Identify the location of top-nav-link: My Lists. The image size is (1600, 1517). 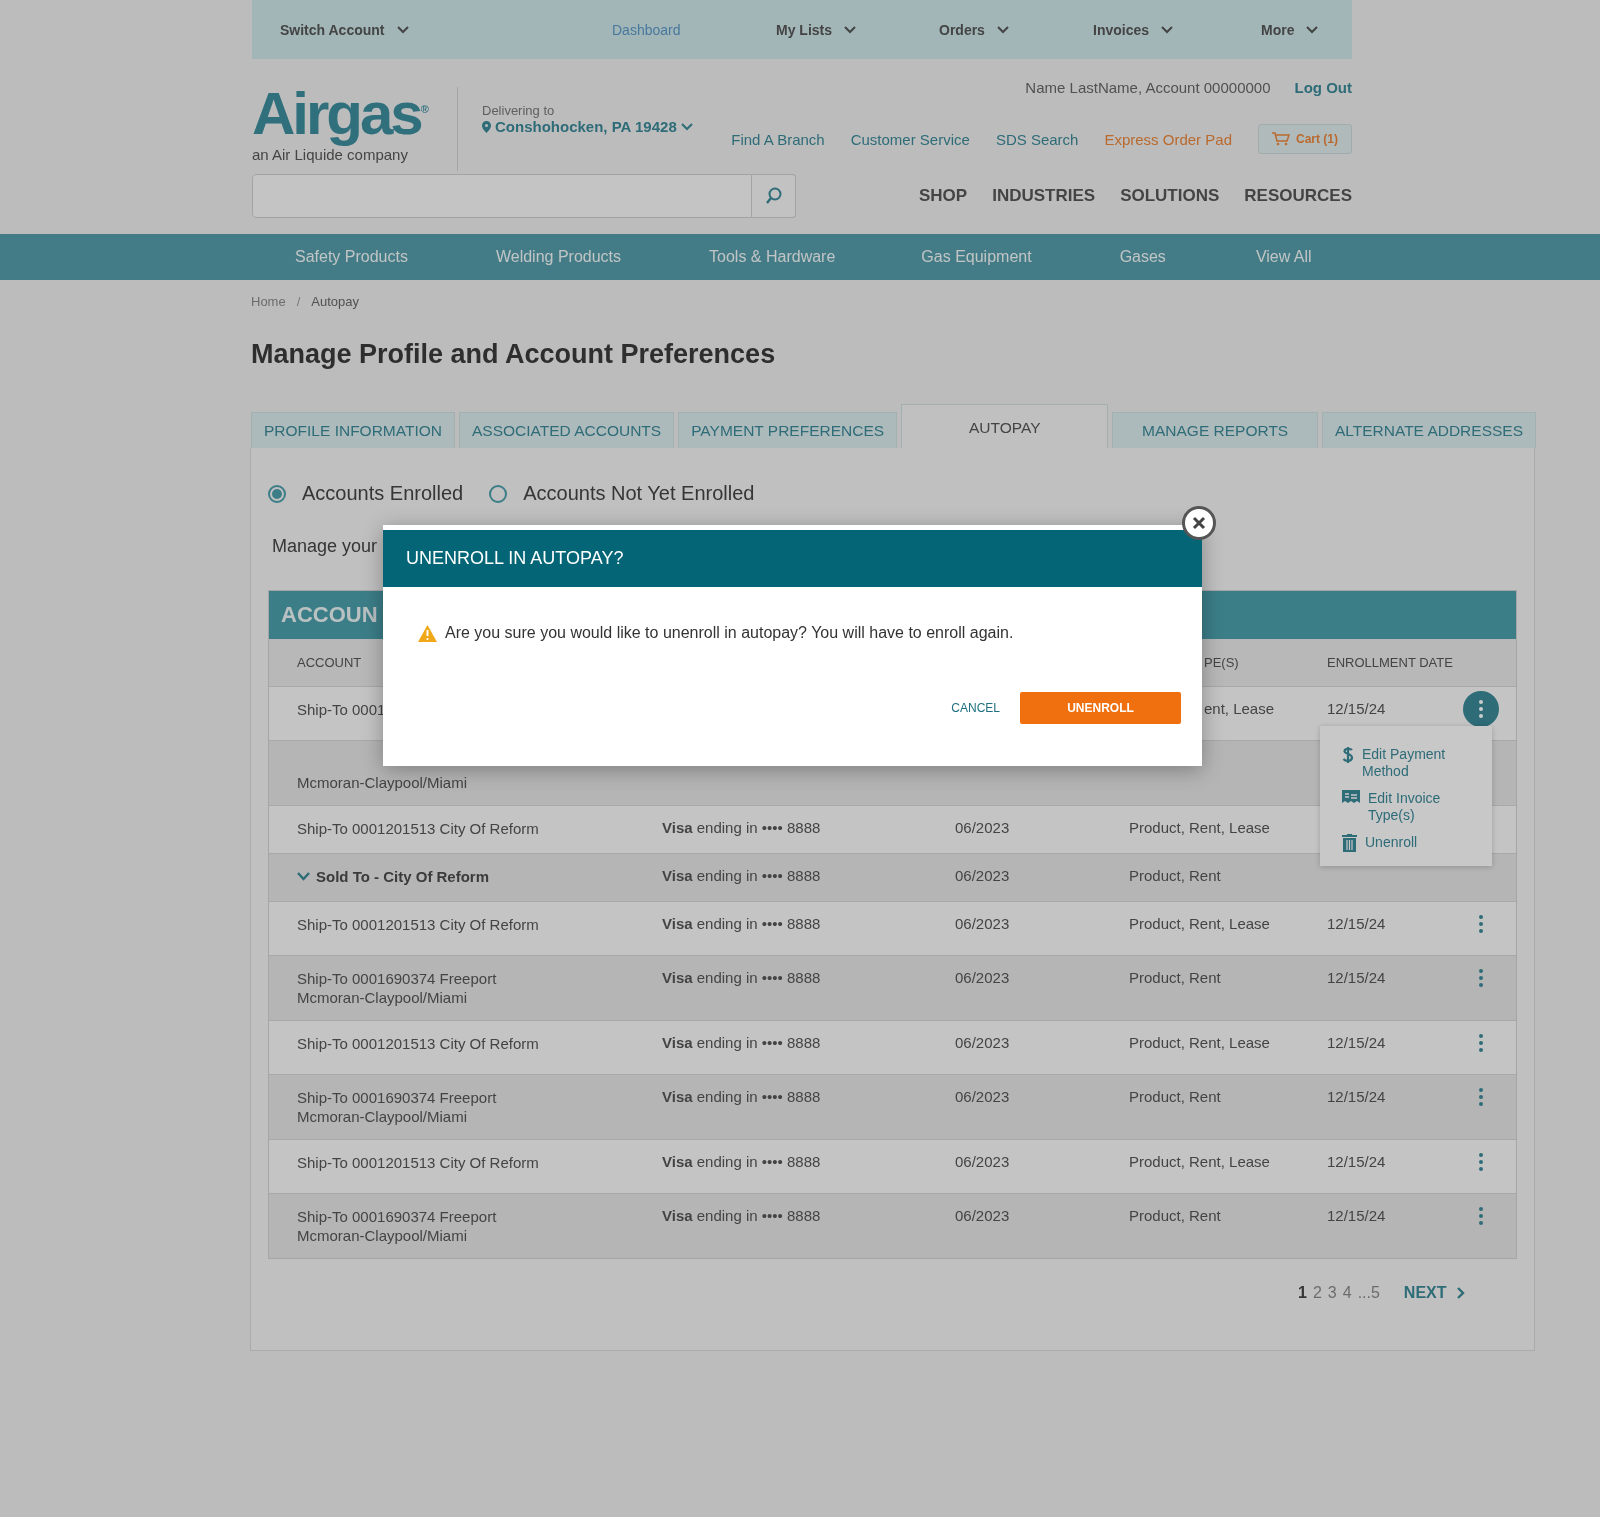
(857, 29).